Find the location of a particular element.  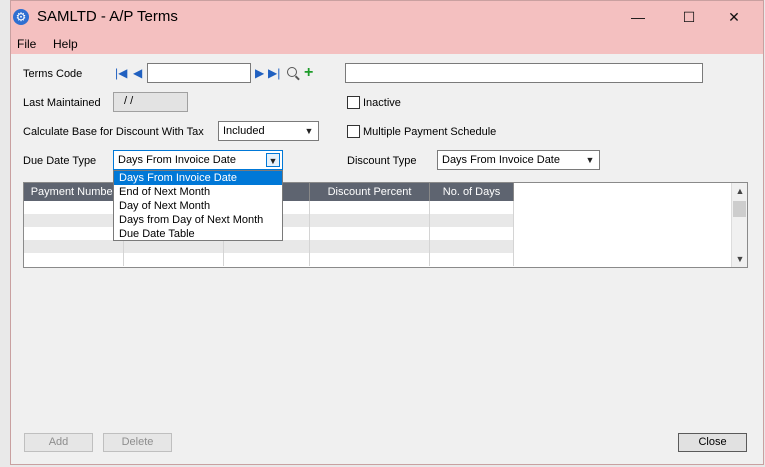

menu-bar: File Help is located at coordinates (387, 44).